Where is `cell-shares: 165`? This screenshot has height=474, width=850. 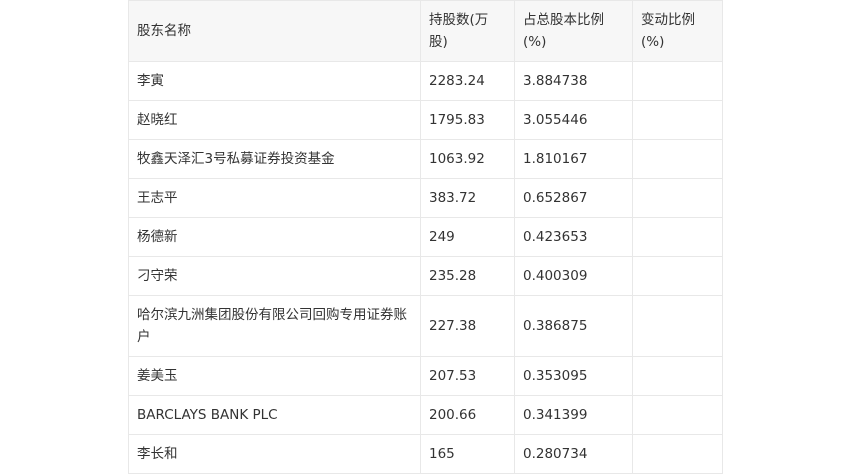 cell-shares: 165 is located at coordinates (467, 454).